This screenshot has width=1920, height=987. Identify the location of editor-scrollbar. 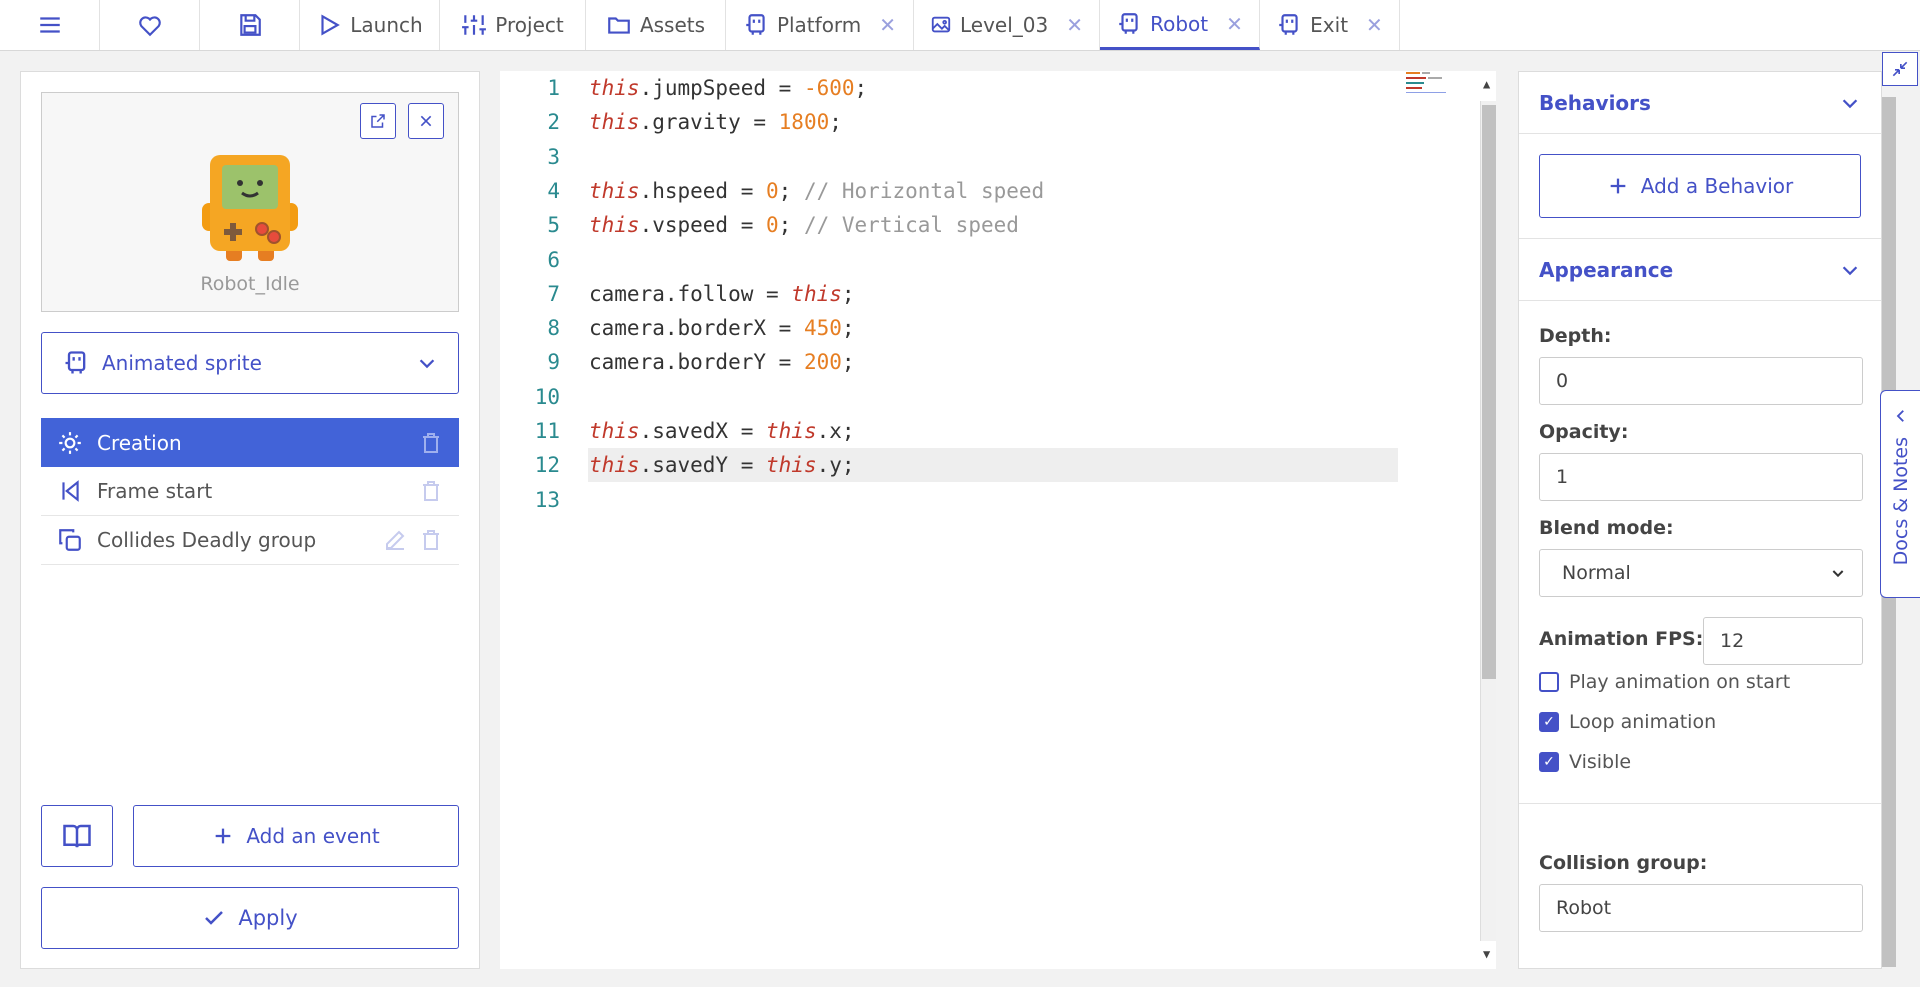
(1488, 521).